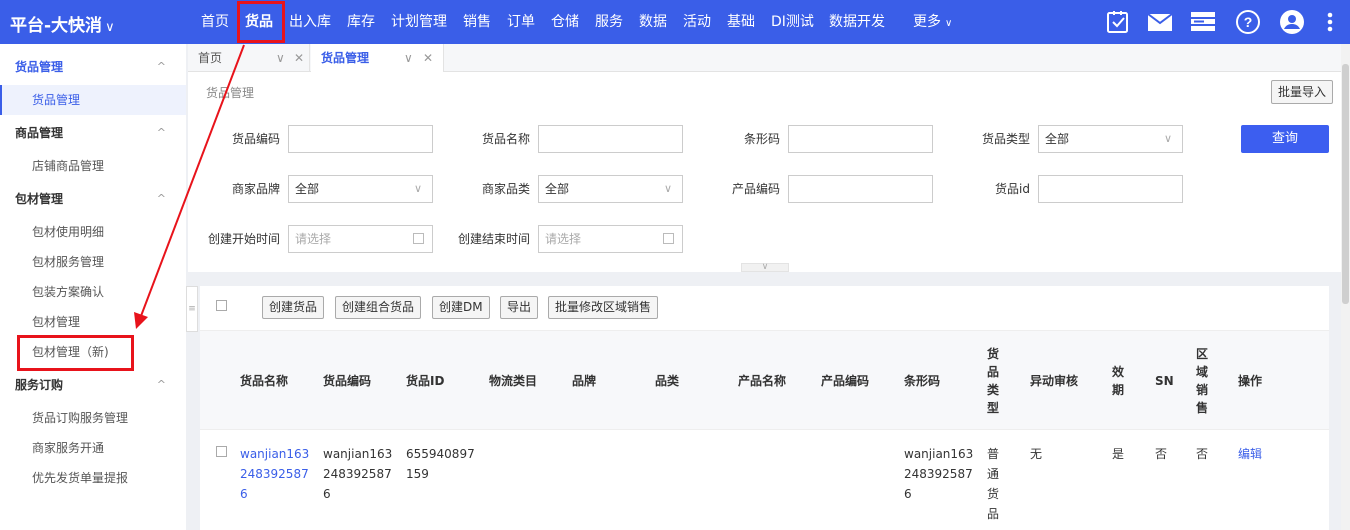 The width and height of the screenshot is (1350, 530). I want to click on brand-switcher: 平台-大快消 ∨, so click(62, 23).